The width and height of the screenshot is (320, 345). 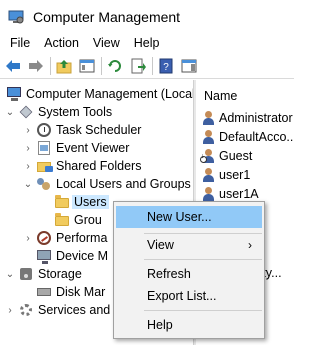 I want to click on show-hide-action-pane-icon, so click(x=189, y=66).